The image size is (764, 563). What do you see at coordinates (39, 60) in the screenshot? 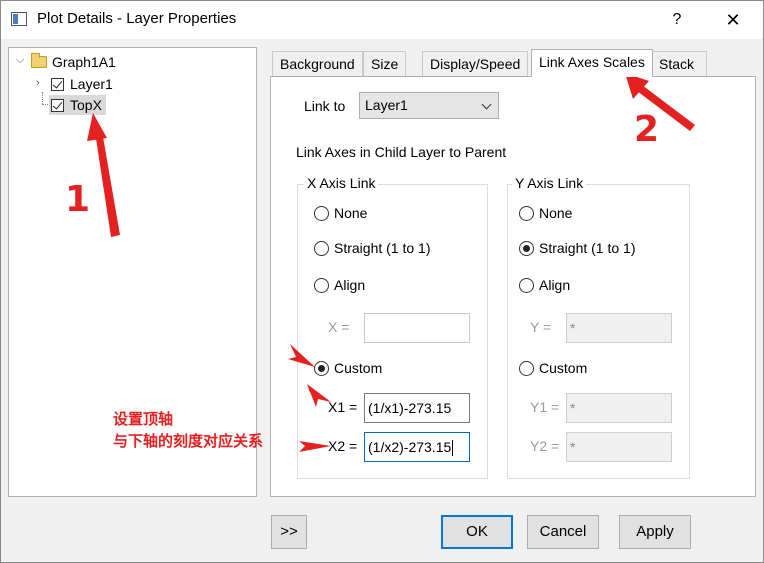
I see `folder-open-icon` at bounding box center [39, 60].